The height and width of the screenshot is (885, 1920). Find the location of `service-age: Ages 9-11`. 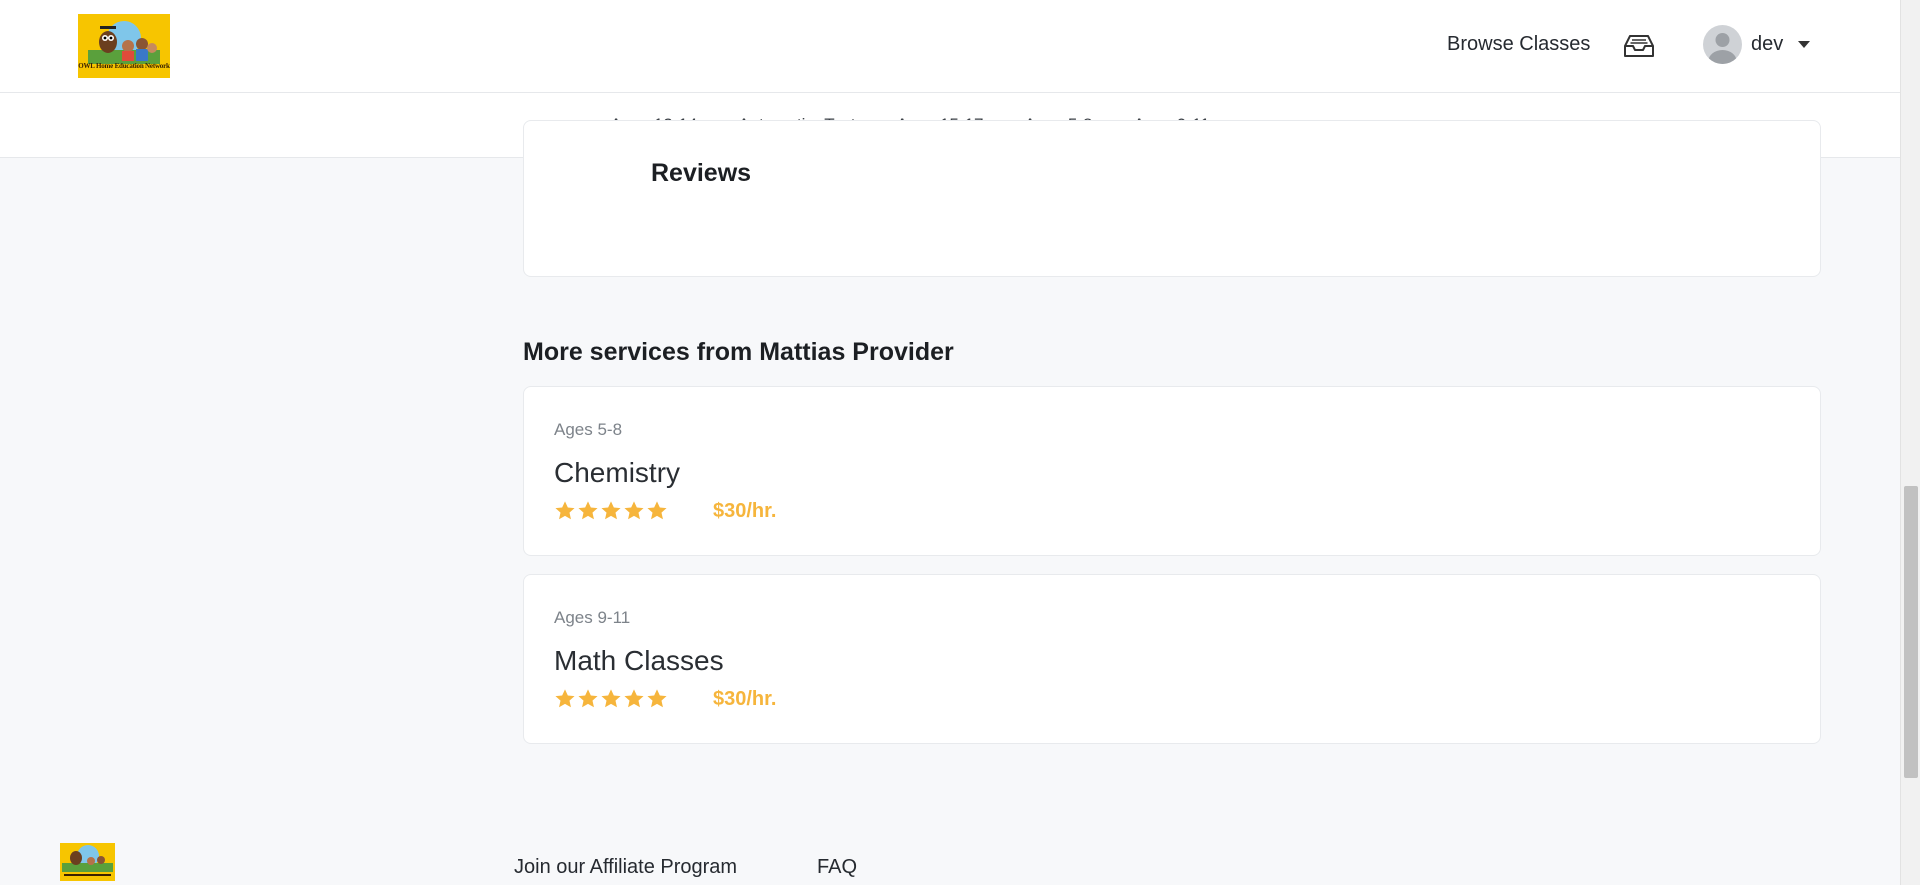

service-age: Ages 9-11 is located at coordinates (592, 617).